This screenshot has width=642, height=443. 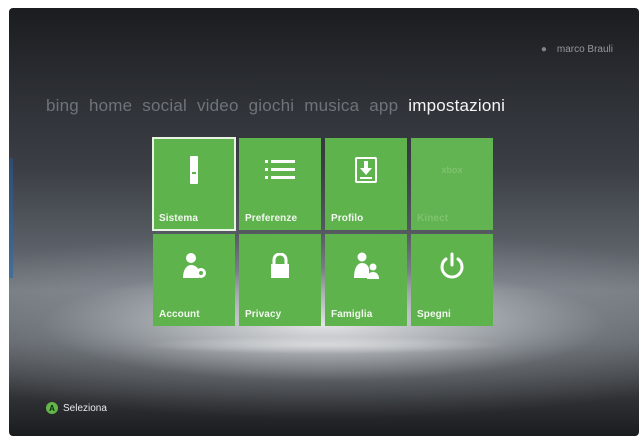 What do you see at coordinates (324, 345) in the screenshot?
I see `floor-reflection` at bounding box center [324, 345].